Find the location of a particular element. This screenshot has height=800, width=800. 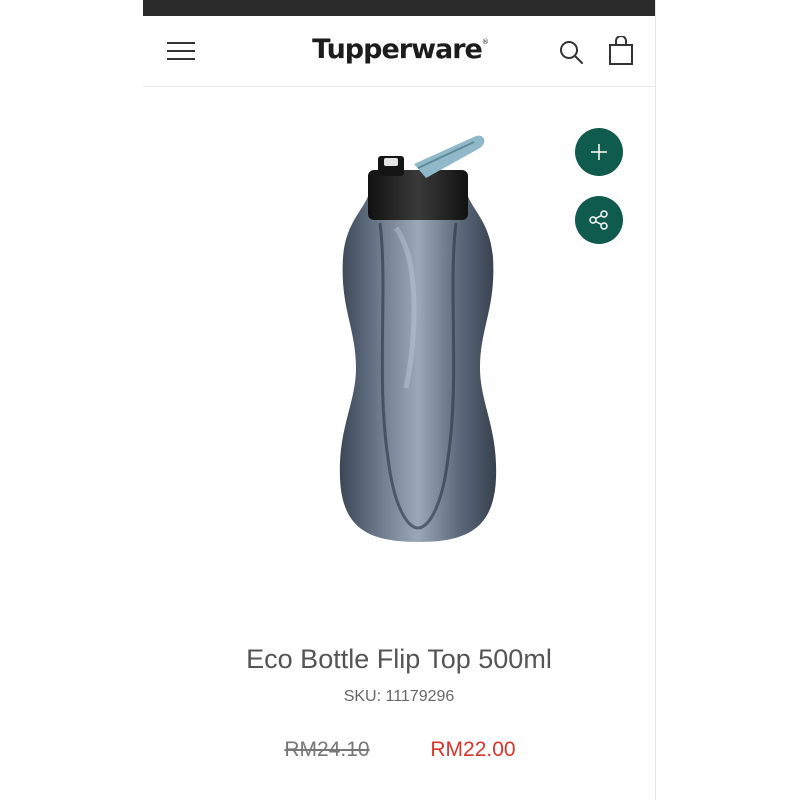

add-to-wishlist-button is located at coordinates (599, 152).